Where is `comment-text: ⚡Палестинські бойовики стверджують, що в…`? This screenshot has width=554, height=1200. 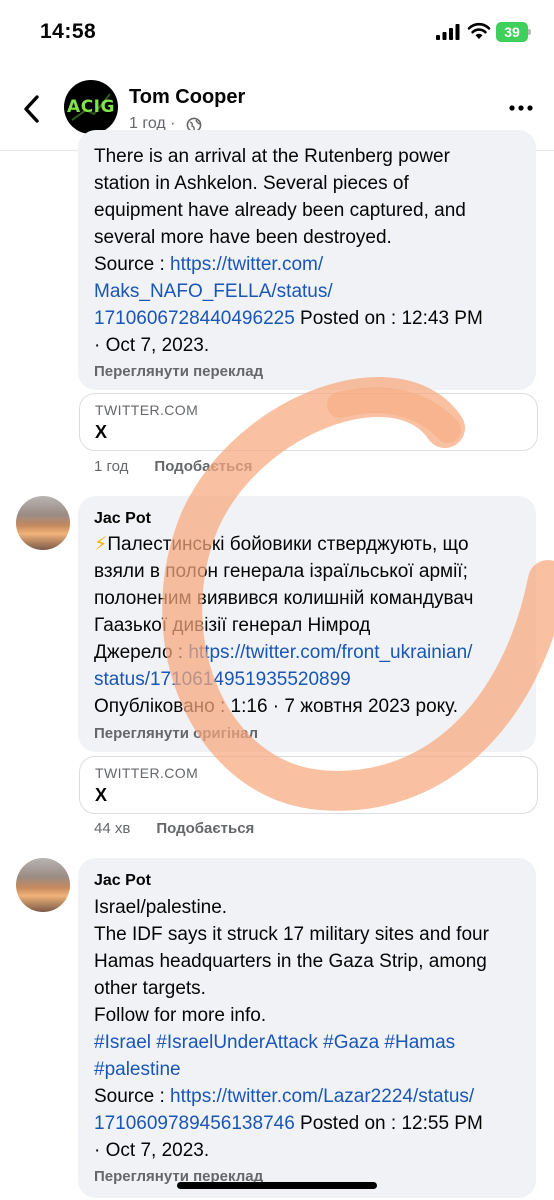 comment-text: ⚡Палестинські бойовики стверджують, що в… is located at coordinates (312, 625).